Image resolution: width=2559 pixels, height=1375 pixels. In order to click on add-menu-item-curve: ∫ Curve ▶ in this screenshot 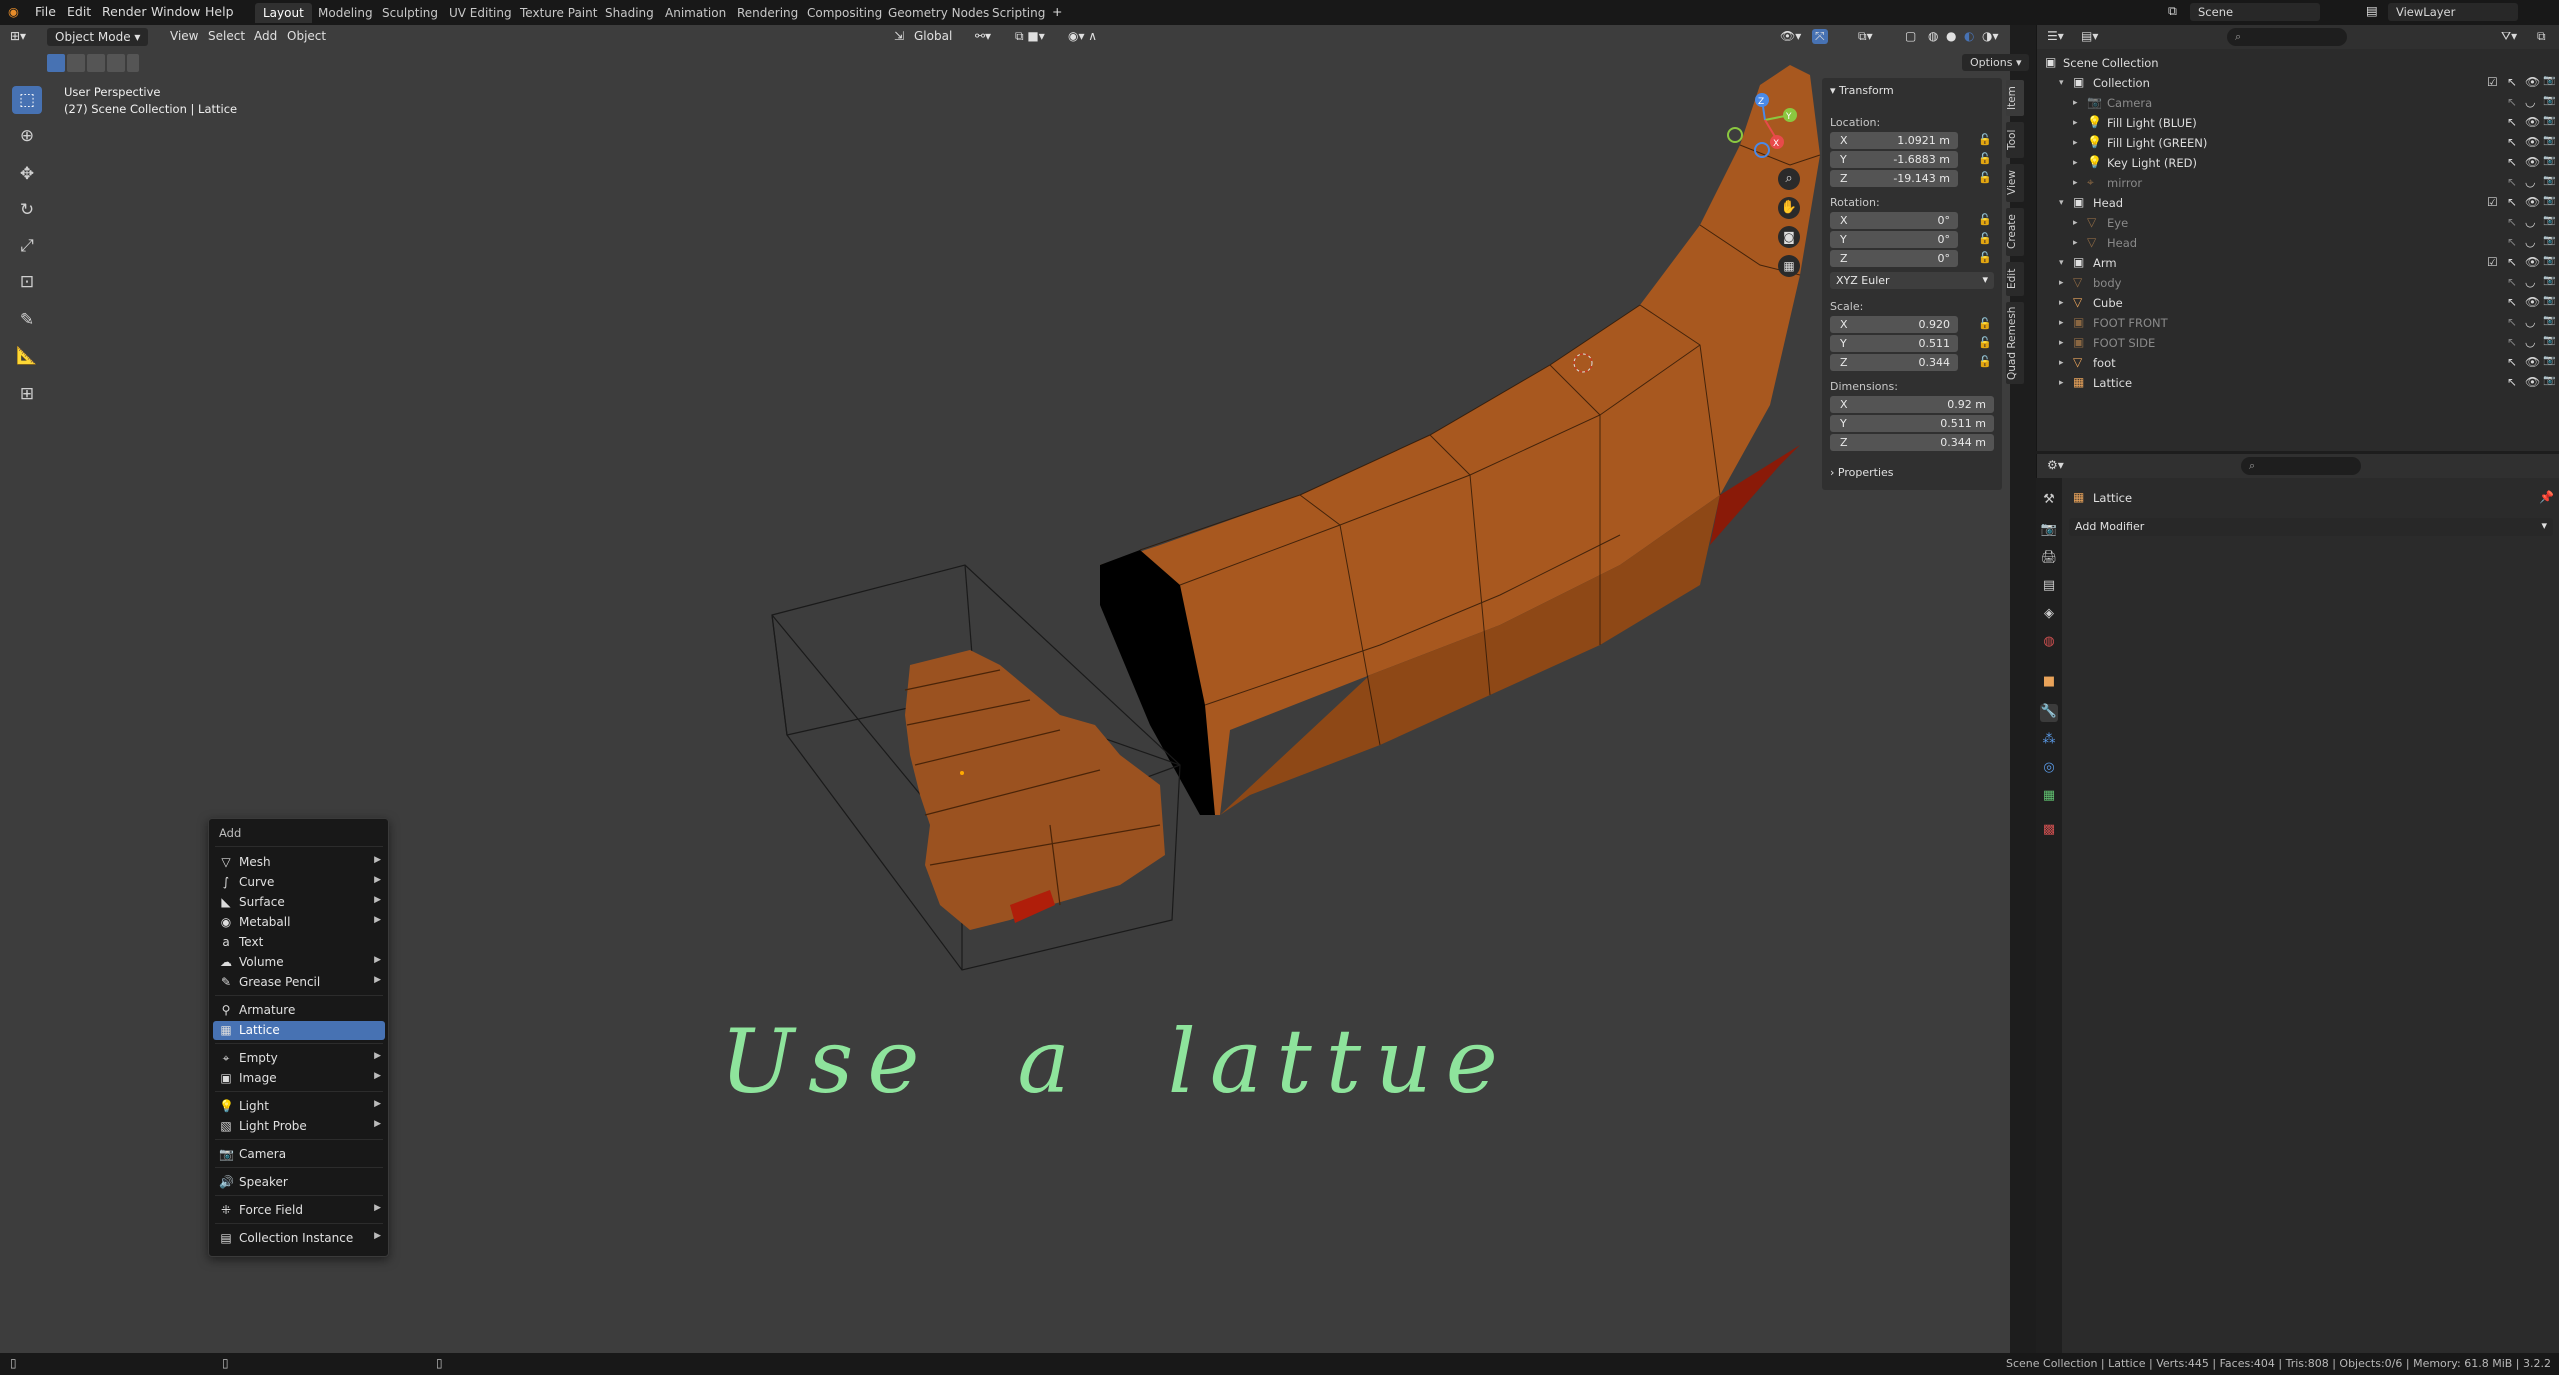, I will do `click(299, 882)`.